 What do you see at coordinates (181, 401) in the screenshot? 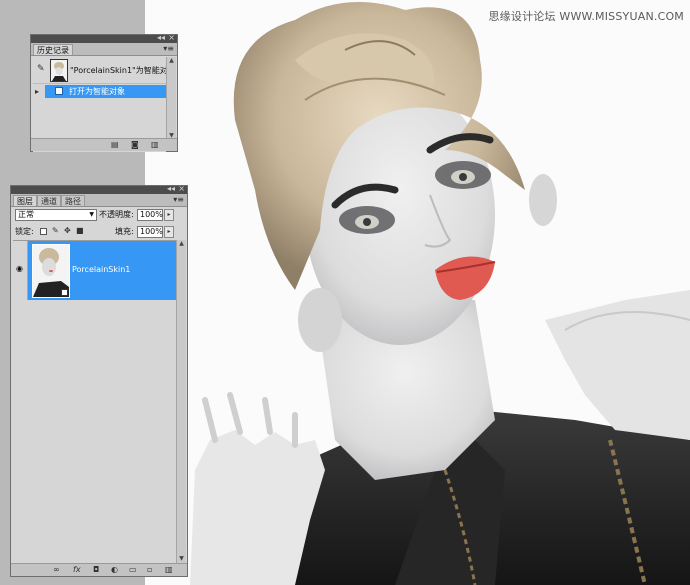
I see `layers-scrollbar: ▲ ▼` at bounding box center [181, 401].